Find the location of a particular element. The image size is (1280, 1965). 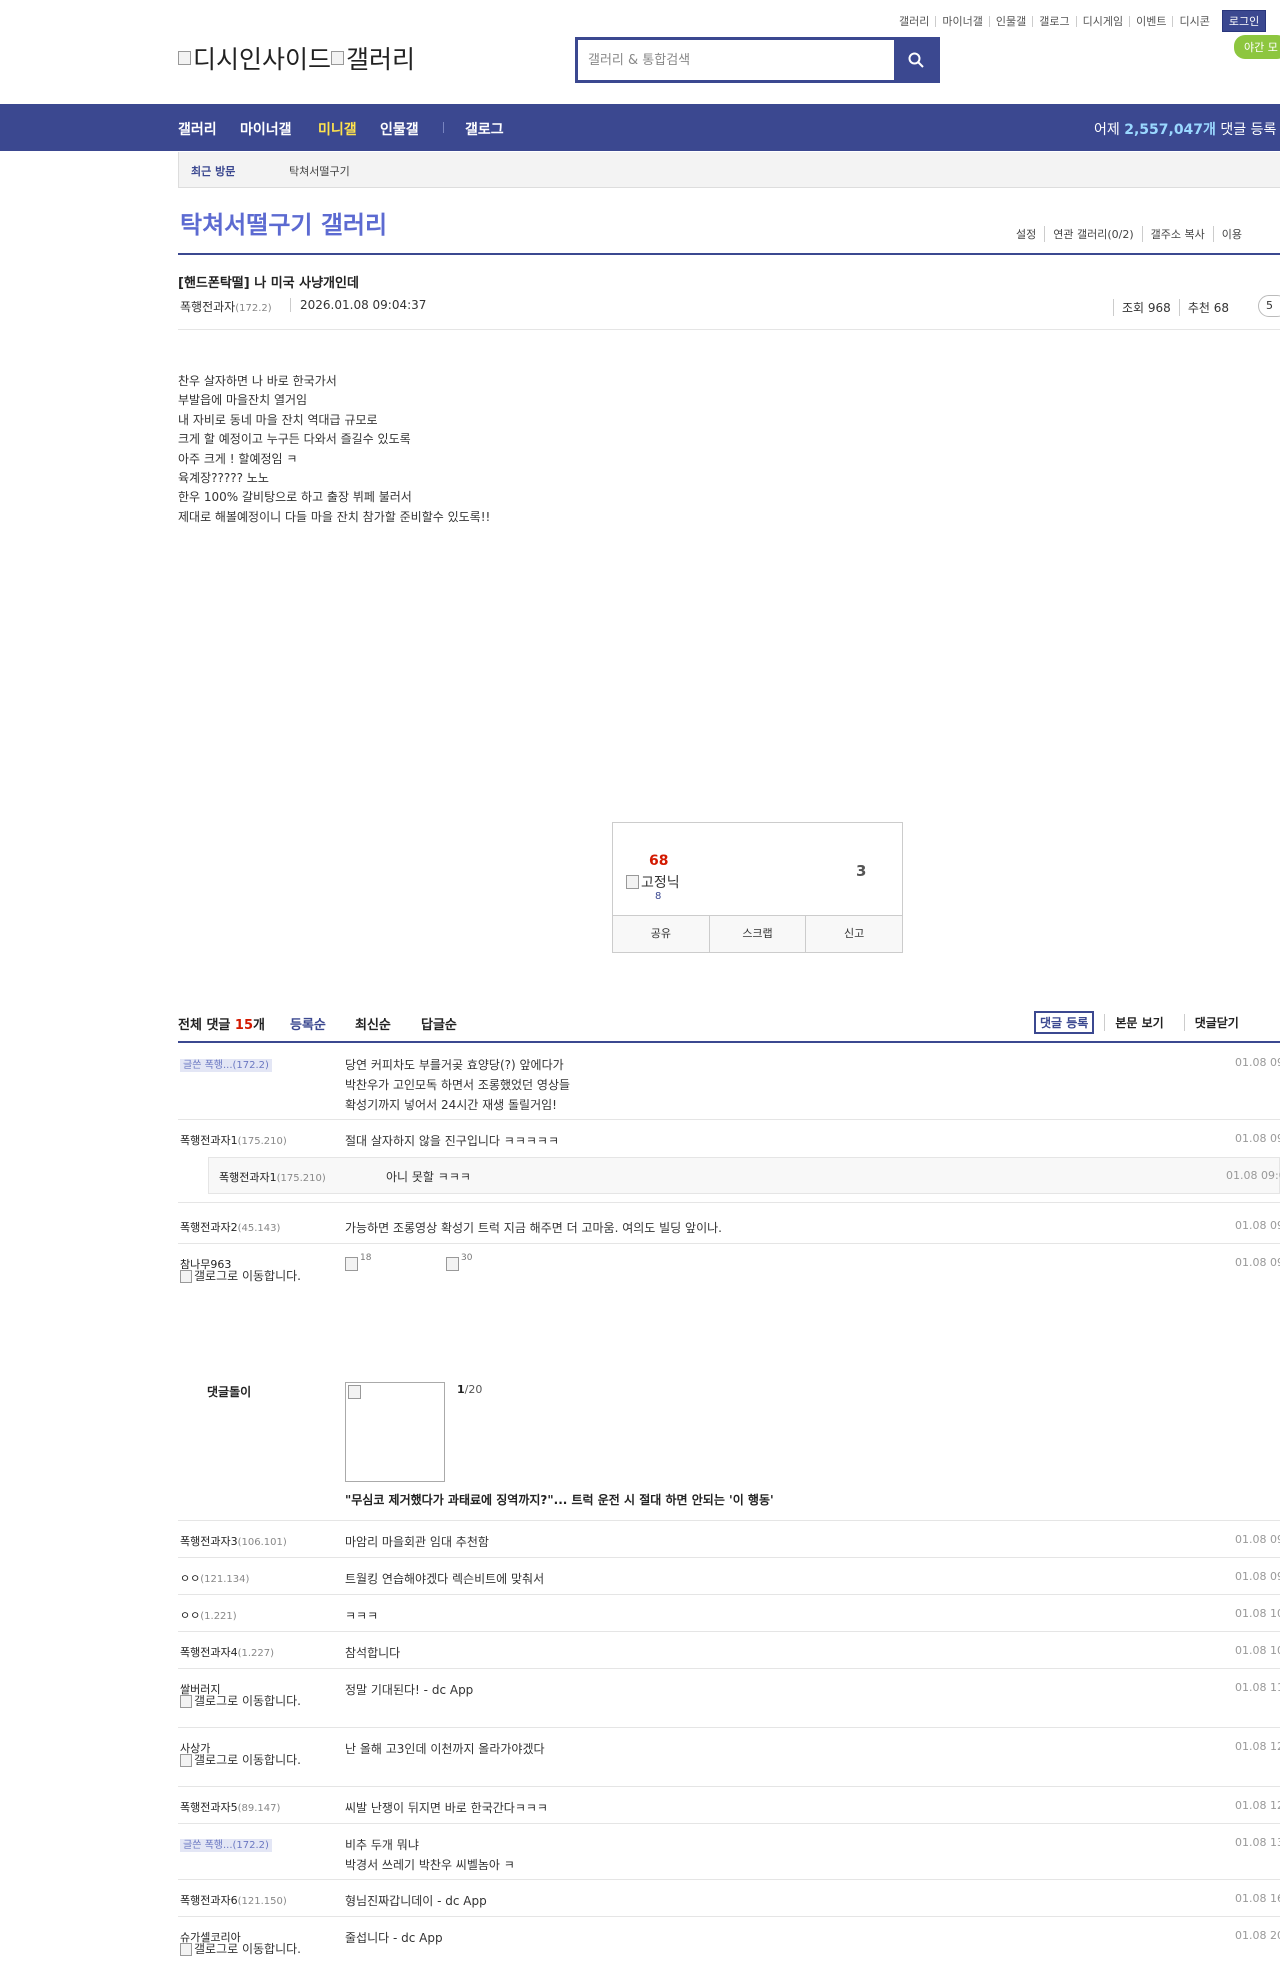

comment-total-prefix: 전체 댓글 is located at coordinates (206, 1025).